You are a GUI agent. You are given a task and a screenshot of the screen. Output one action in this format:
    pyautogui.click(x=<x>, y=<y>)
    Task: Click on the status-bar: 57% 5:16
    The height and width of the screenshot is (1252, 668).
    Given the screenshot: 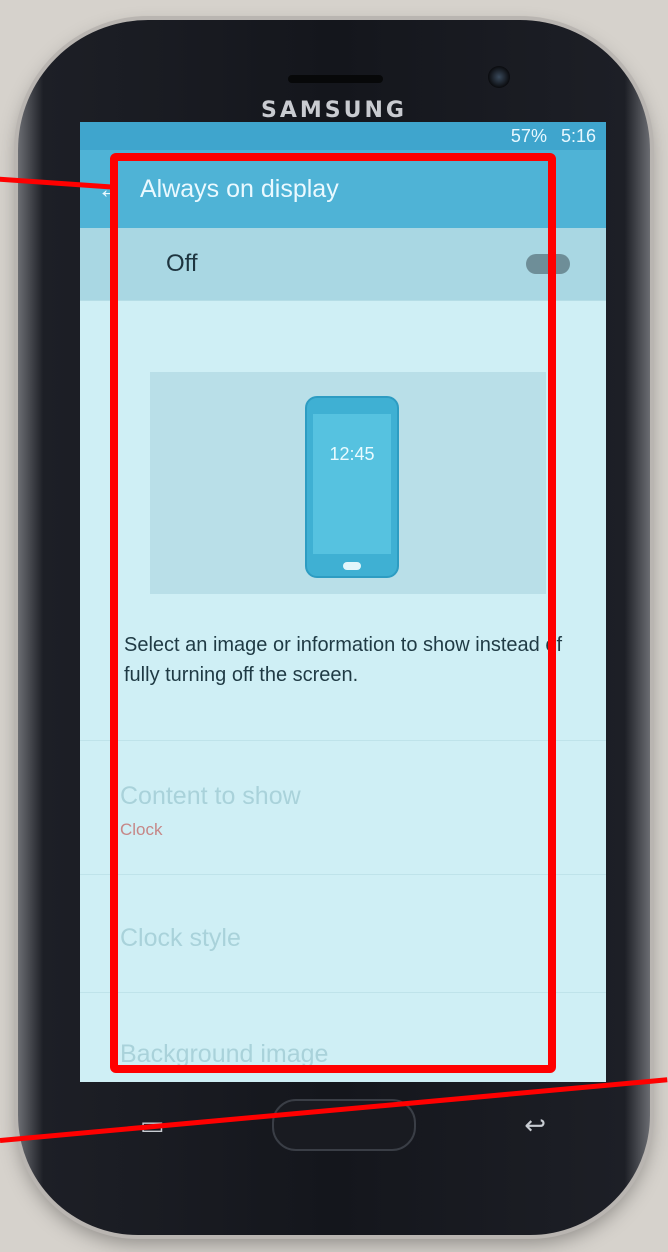 What is the action you would take?
    pyautogui.click(x=343, y=136)
    